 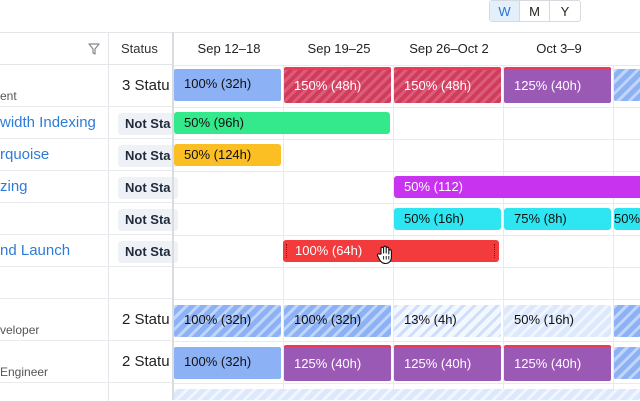 What do you see at coordinates (86, 320) in the screenshot?
I see `group-row: veloper 2 Statu` at bounding box center [86, 320].